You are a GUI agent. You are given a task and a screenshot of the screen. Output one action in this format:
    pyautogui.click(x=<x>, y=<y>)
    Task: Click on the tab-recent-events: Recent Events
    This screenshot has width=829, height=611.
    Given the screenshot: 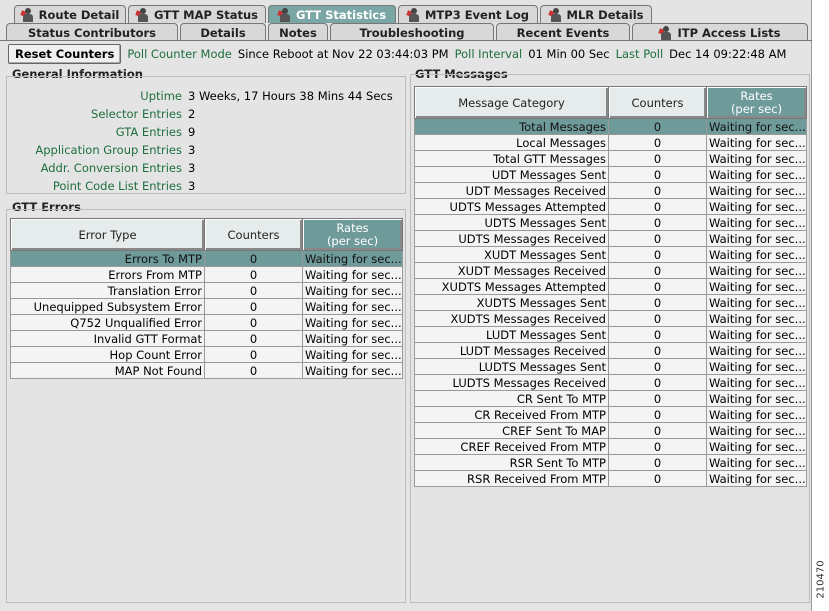 What is the action you would take?
    pyautogui.click(x=563, y=32)
    